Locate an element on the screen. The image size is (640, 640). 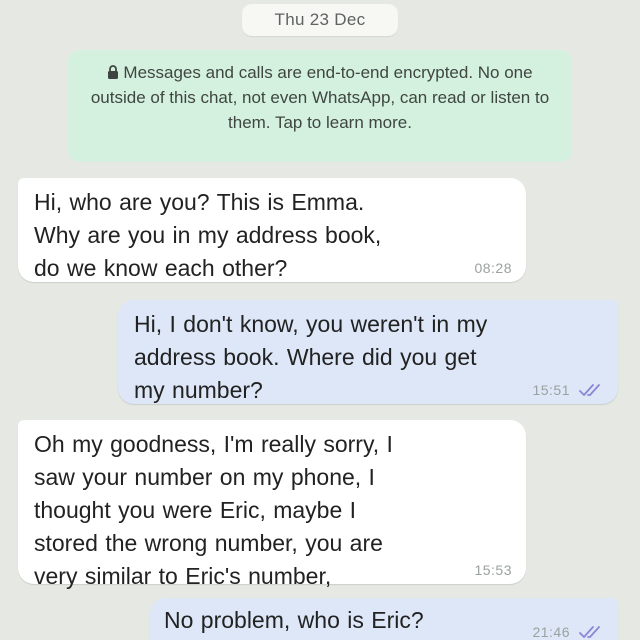
message-line: thought you were Eric, maybe I is located at coordinates (195, 510).